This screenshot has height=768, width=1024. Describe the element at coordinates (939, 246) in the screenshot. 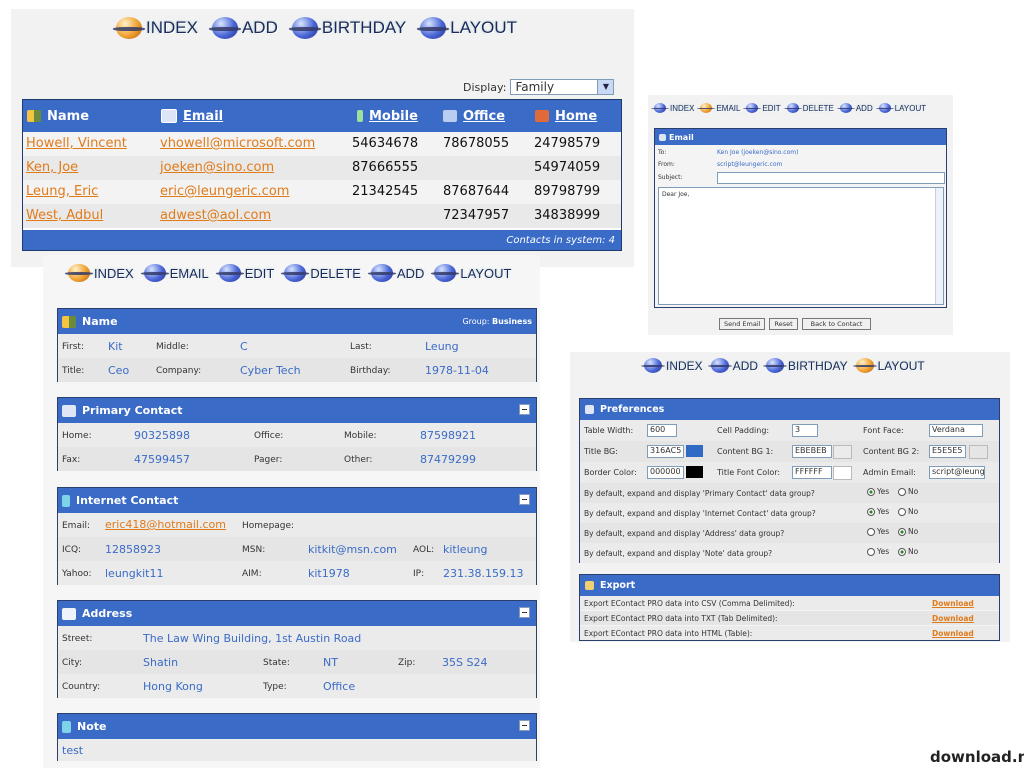

I see `scrollbar` at that location.